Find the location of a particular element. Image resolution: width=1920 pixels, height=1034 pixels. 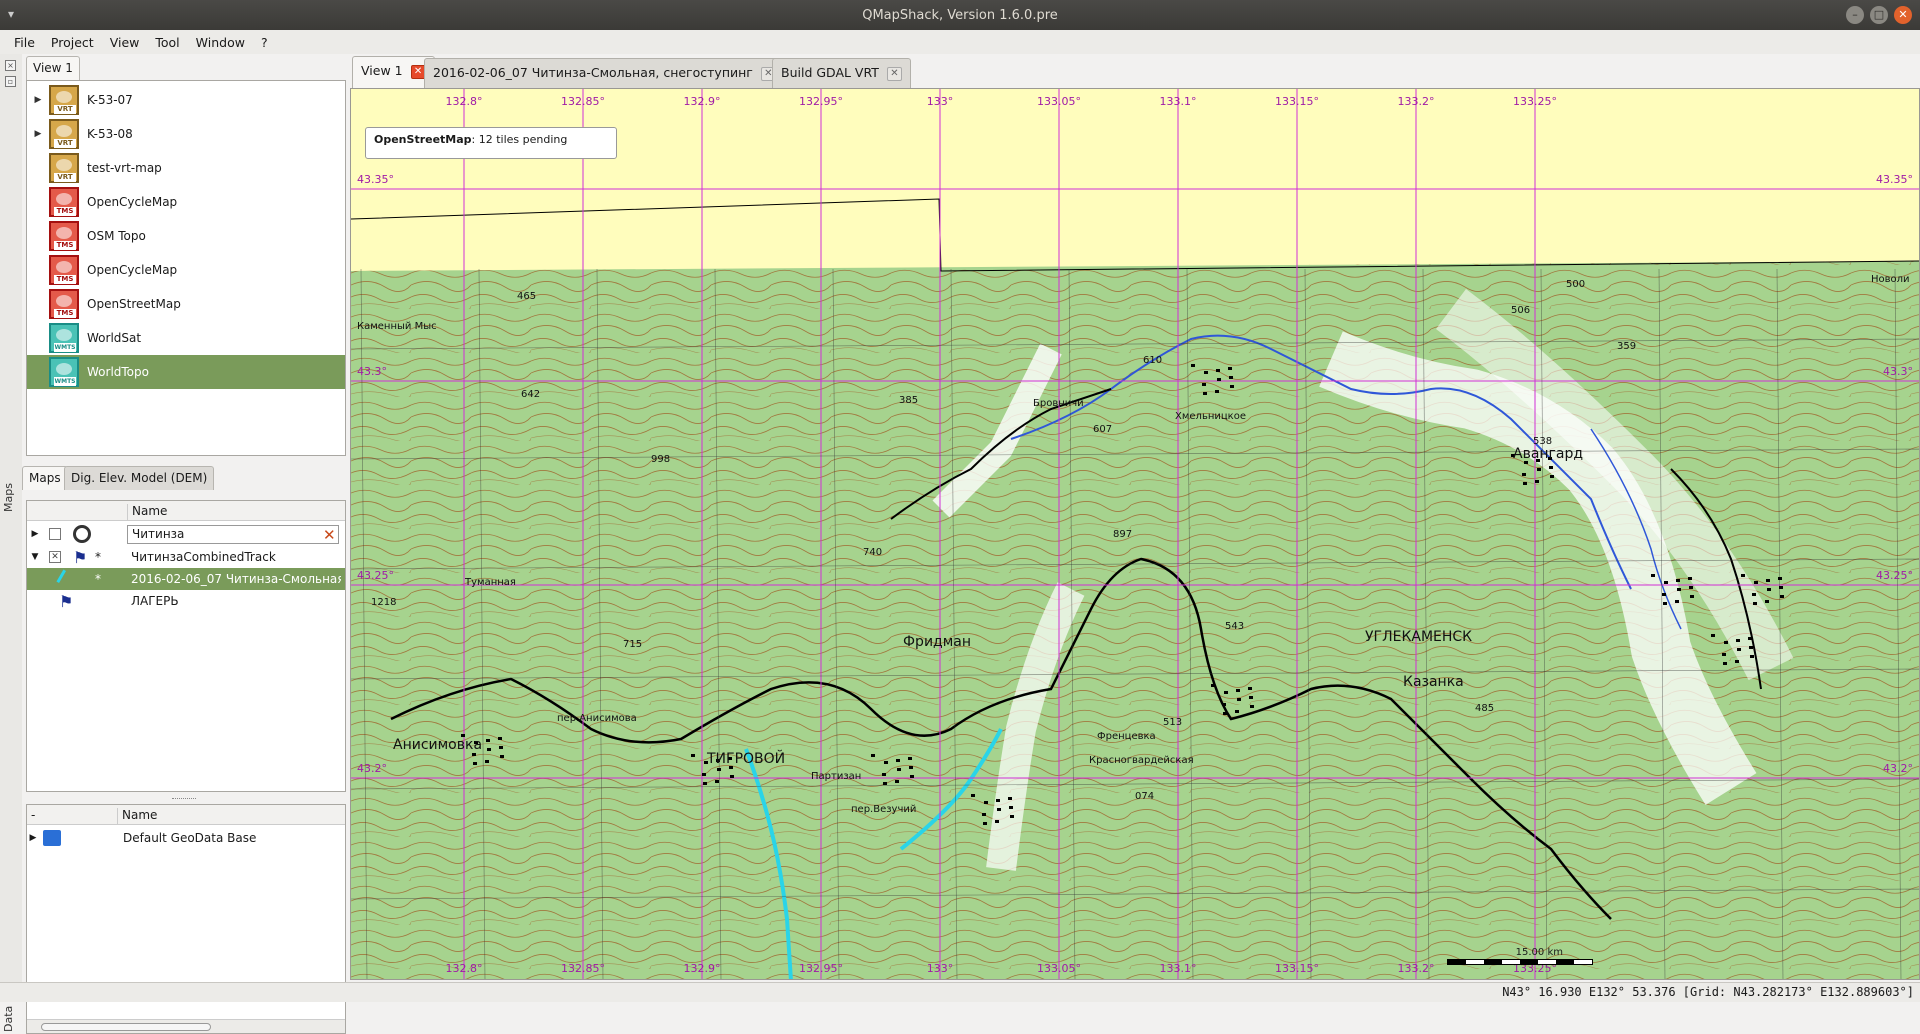

database-row: ▶ Default GeoData Base is located at coordinates (186, 838).